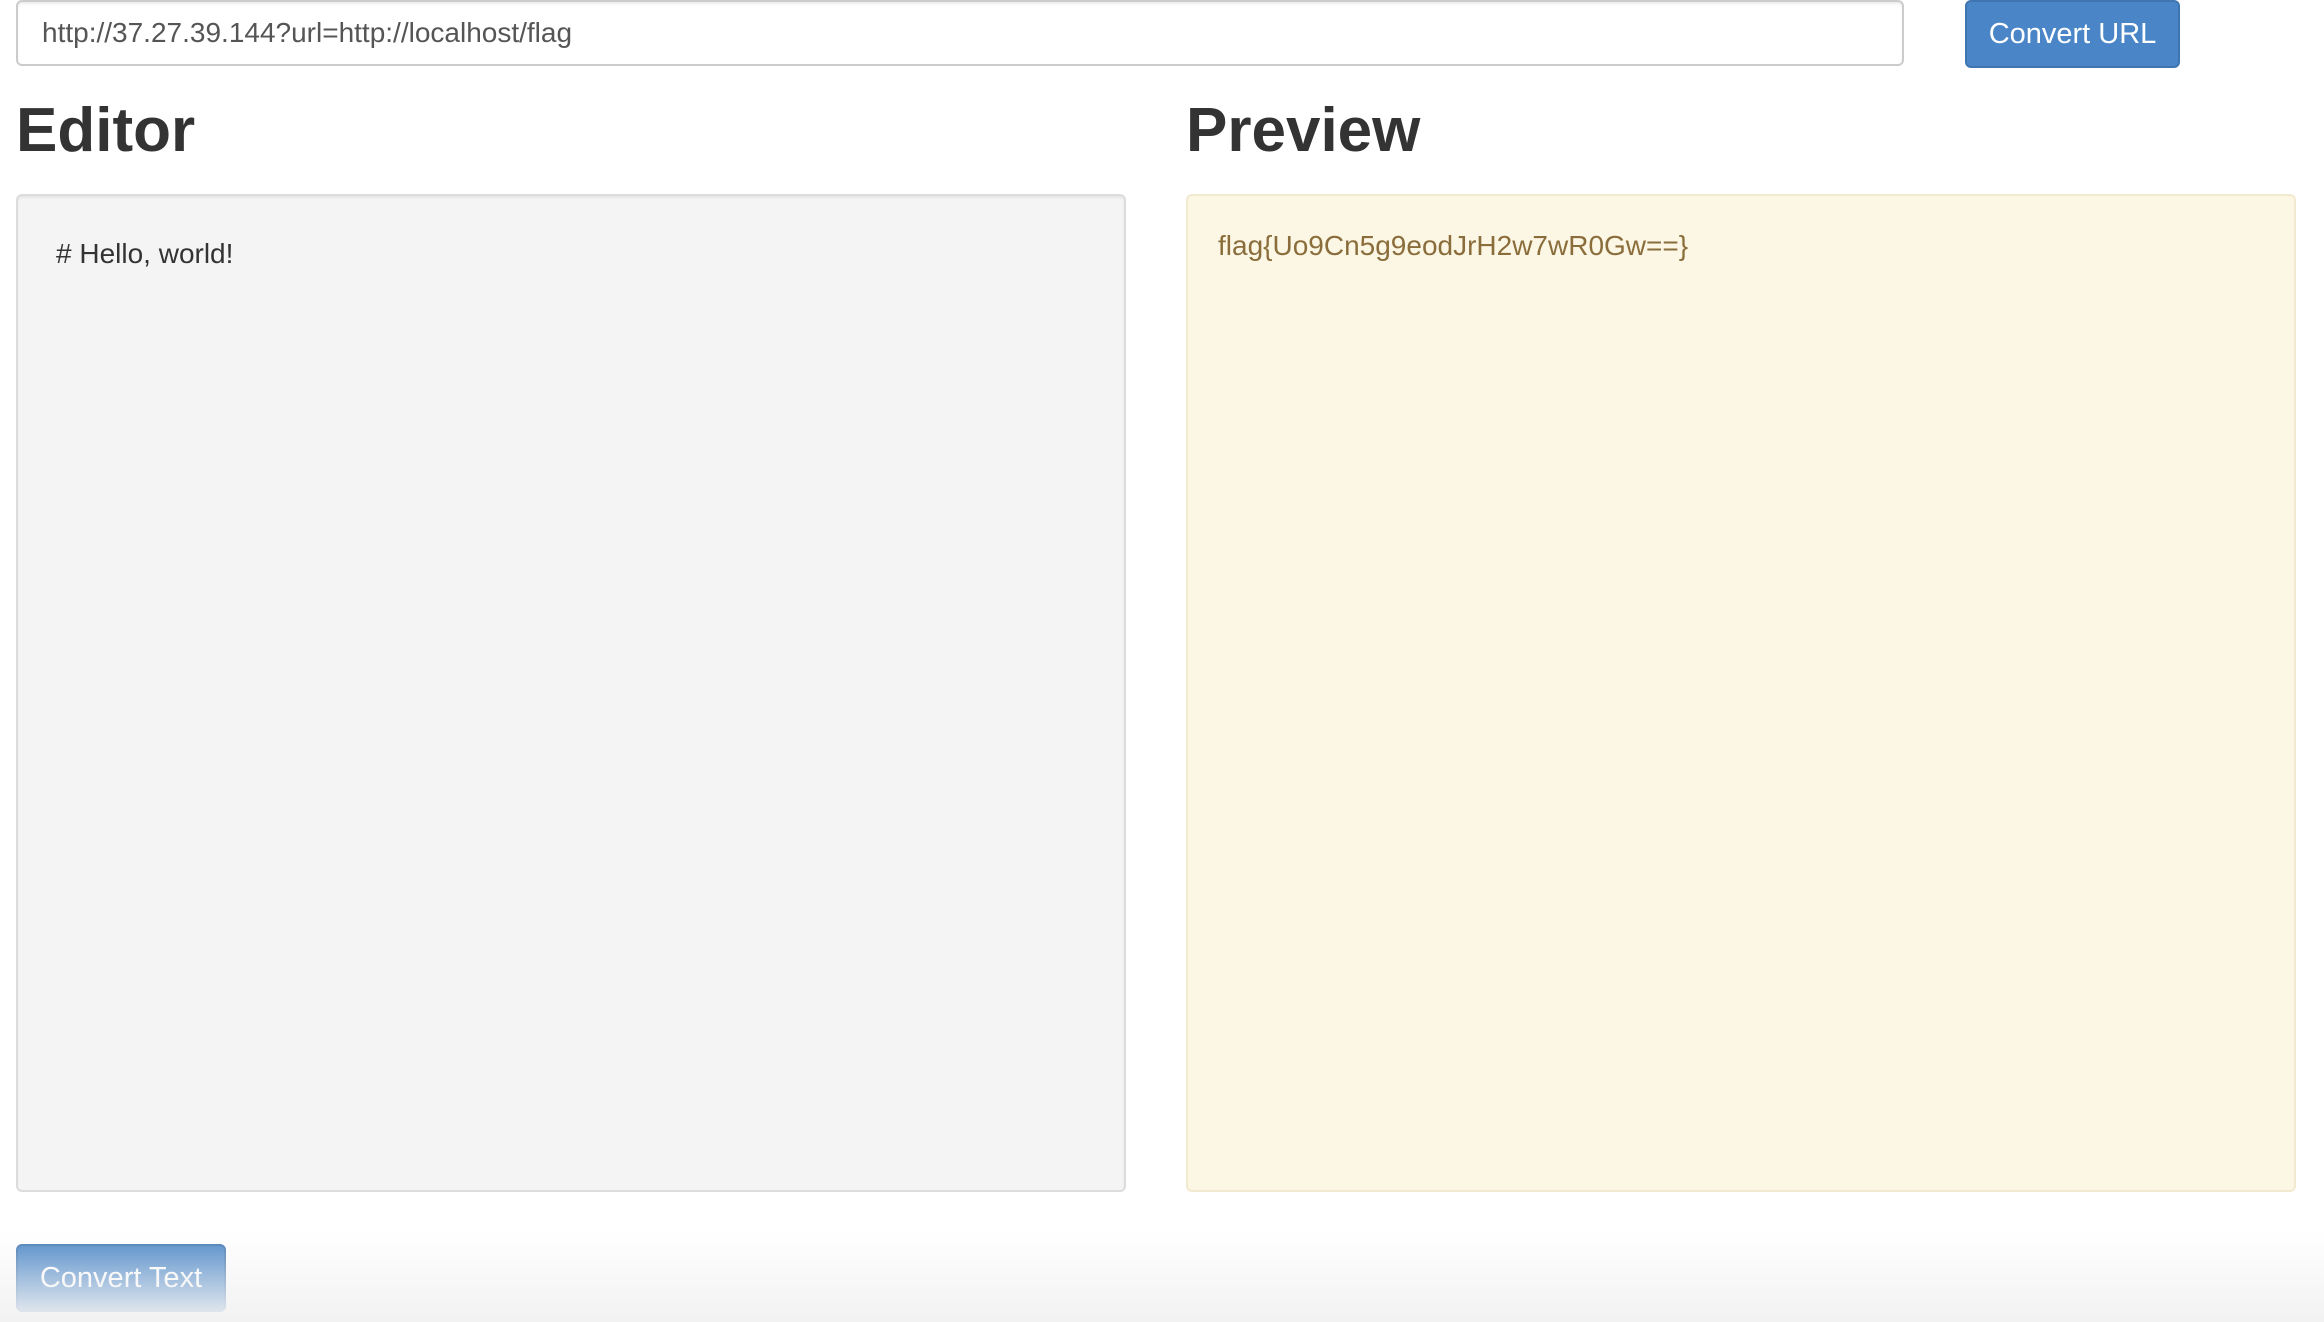 The height and width of the screenshot is (1322, 2324). What do you see at coordinates (1453, 245) in the screenshot?
I see `preview-output-text: flag{Uo9Cn5g9eodJrH2w7wR0Gw==}` at bounding box center [1453, 245].